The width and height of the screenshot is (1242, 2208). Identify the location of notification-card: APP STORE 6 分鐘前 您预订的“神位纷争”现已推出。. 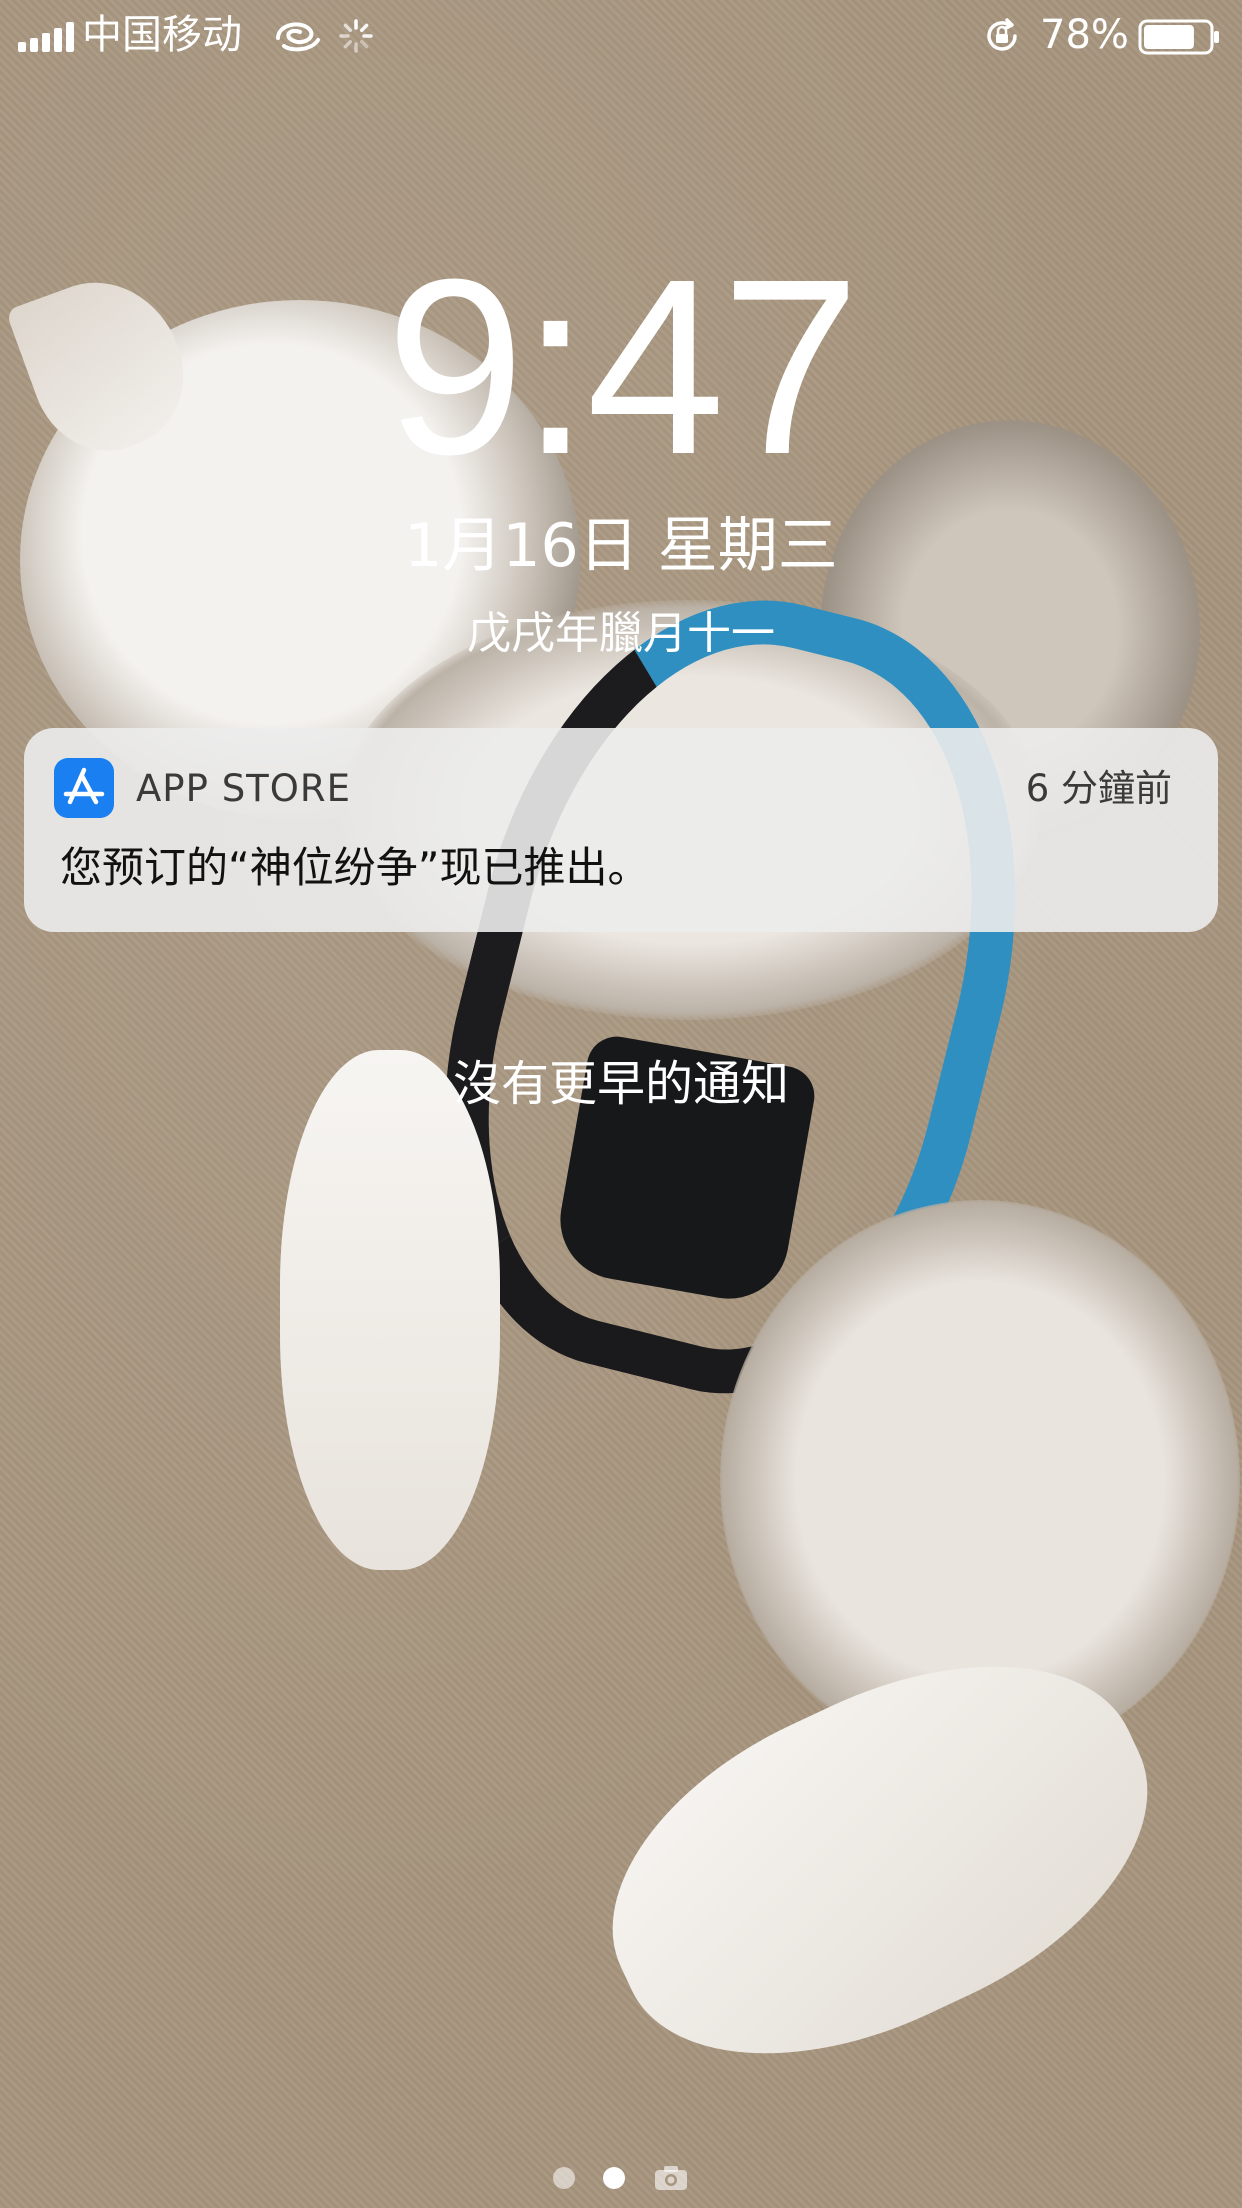
(621, 830).